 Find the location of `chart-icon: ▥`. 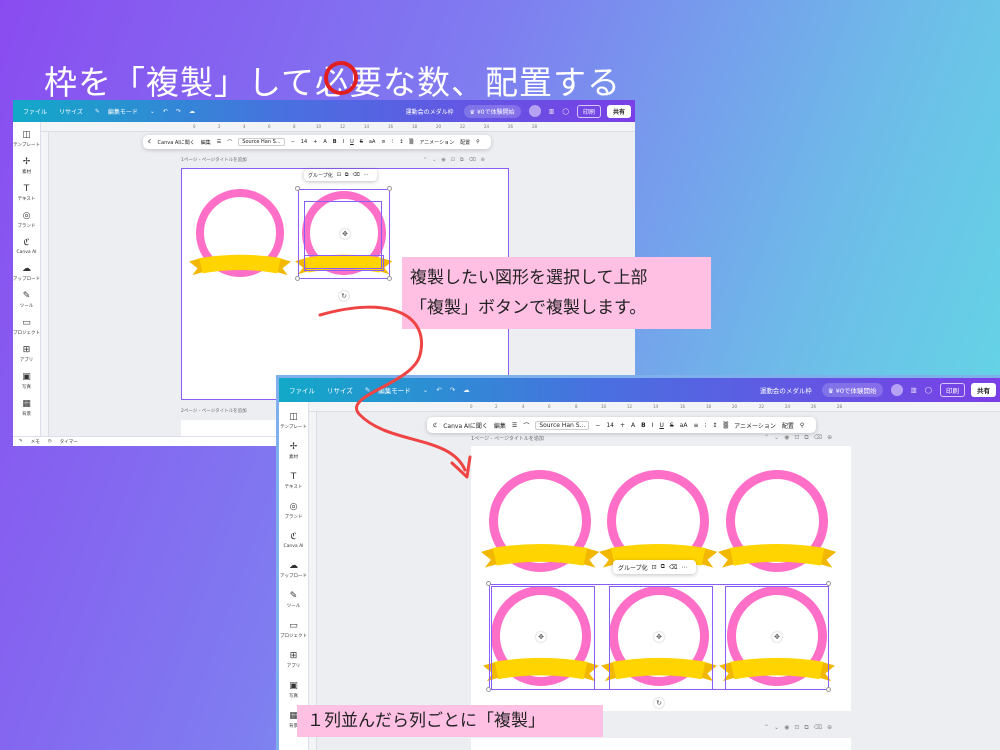

chart-icon: ▥ is located at coordinates (914, 390).